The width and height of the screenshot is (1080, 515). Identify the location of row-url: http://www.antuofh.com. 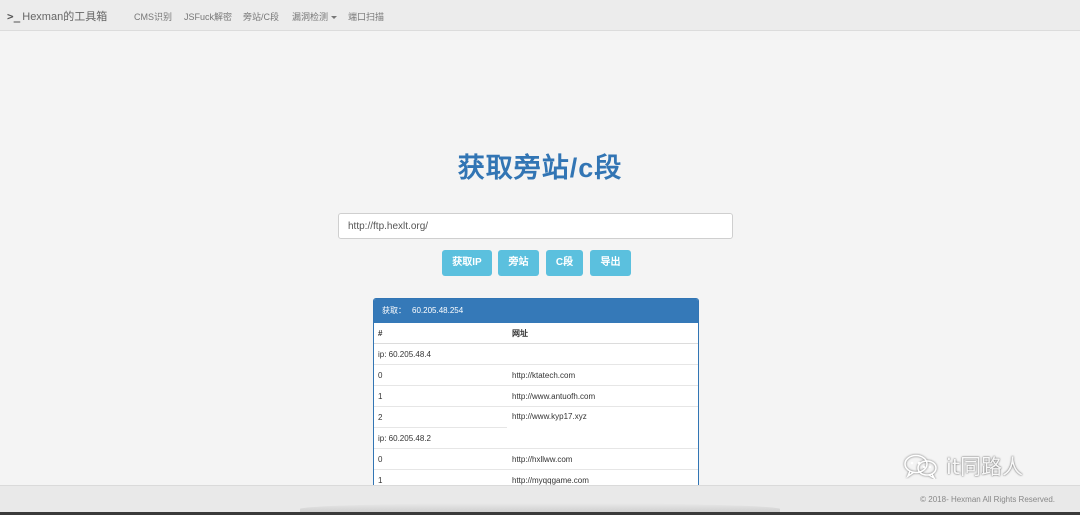
(602, 396).